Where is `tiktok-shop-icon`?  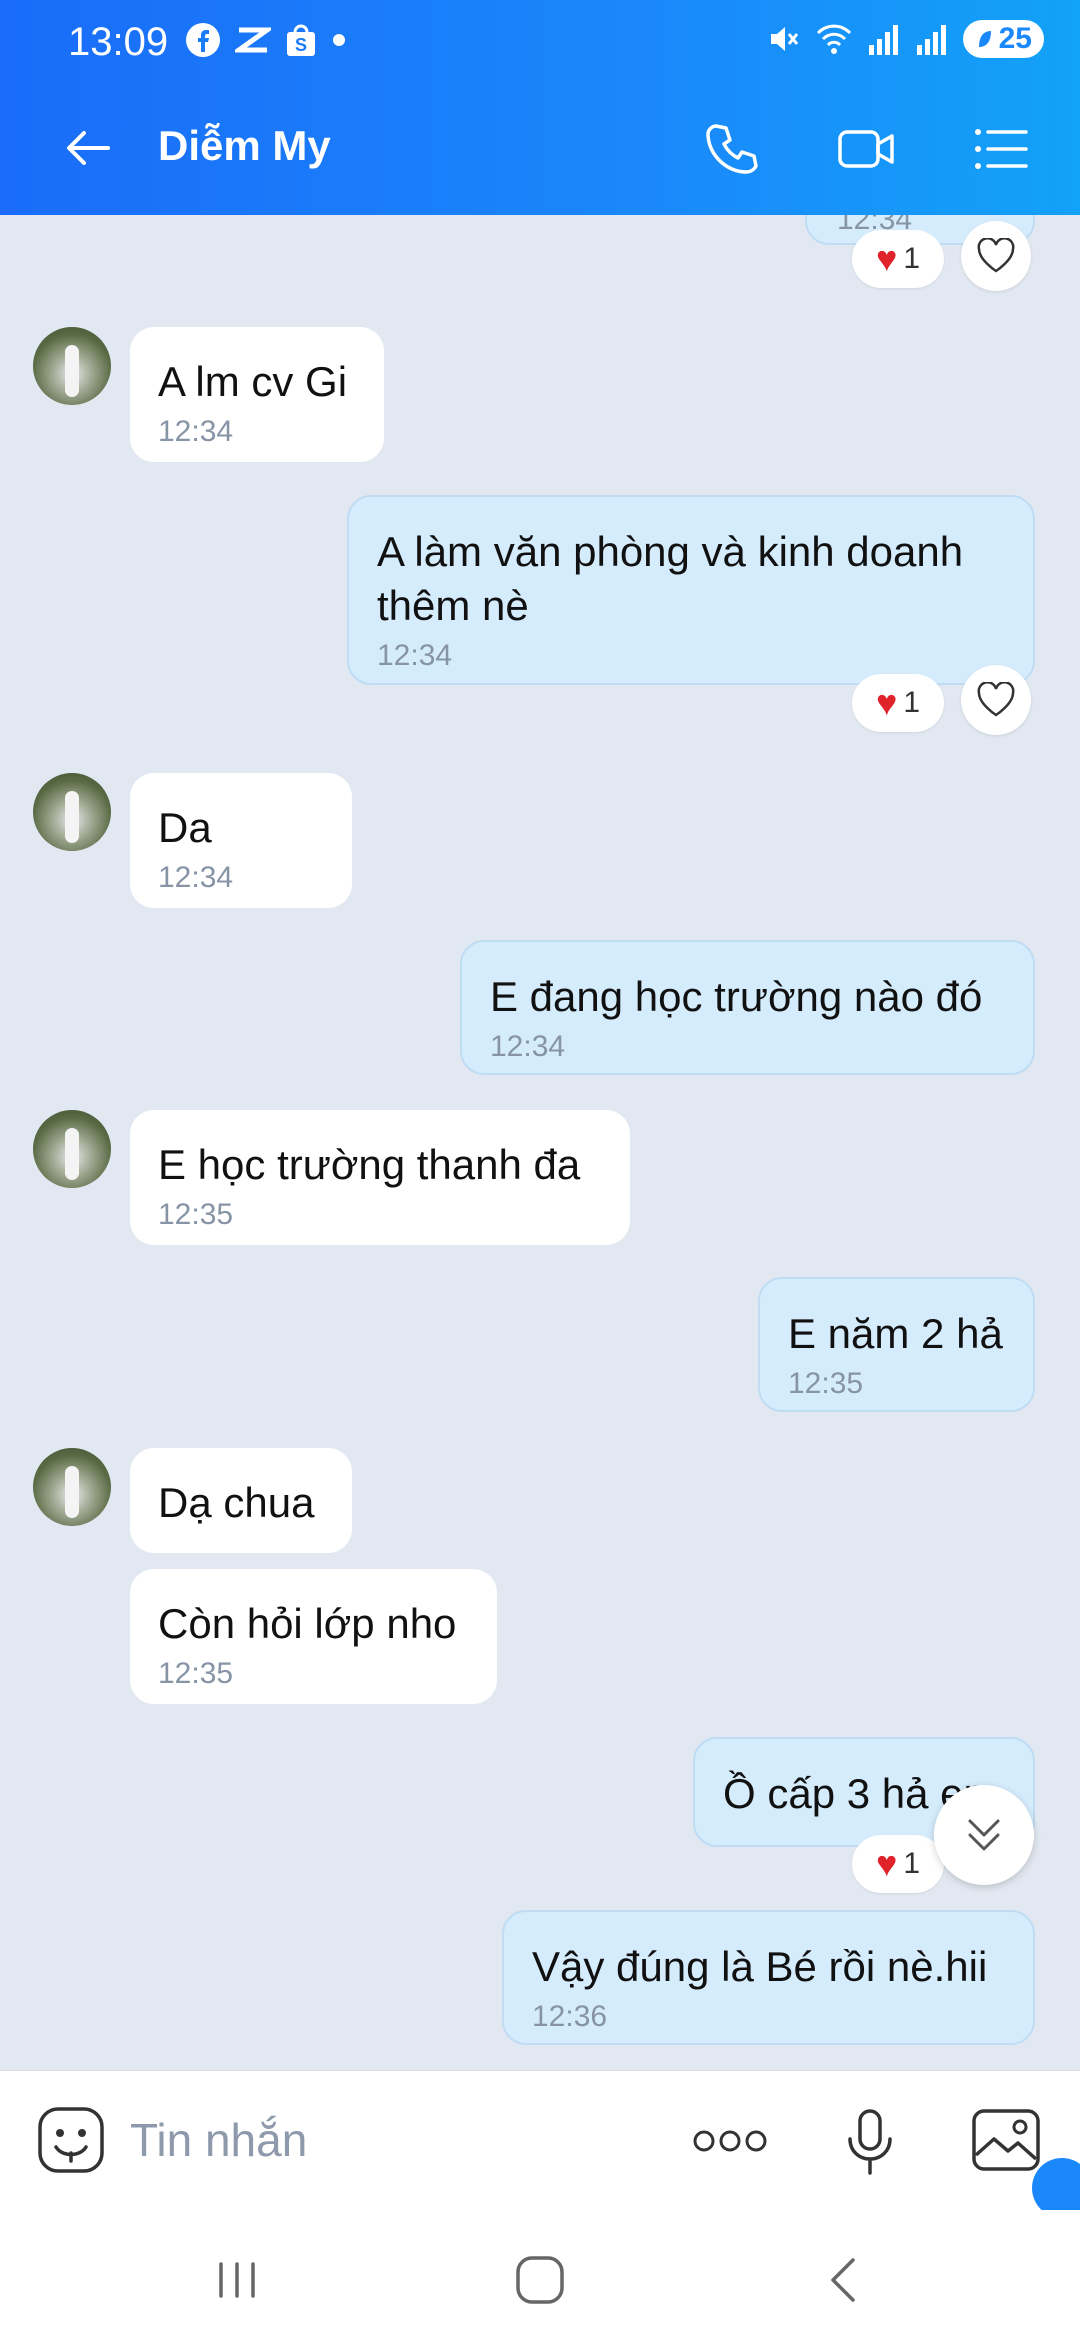 tiktok-shop-icon is located at coordinates (253, 40).